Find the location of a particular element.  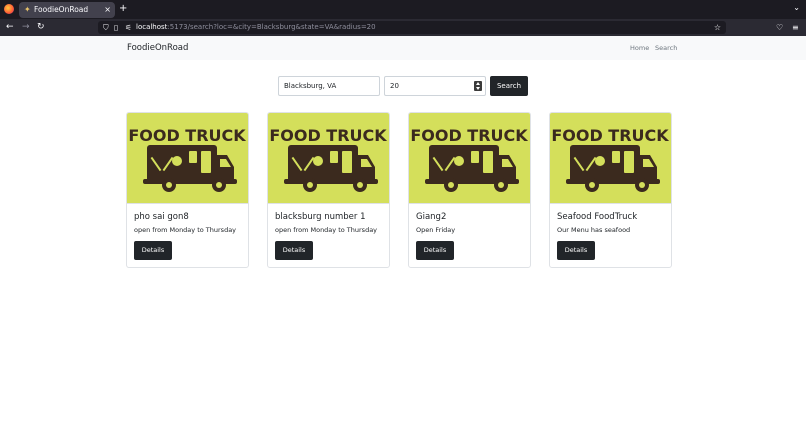

pocket-icon: ♡ is located at coordinates (779, 27).